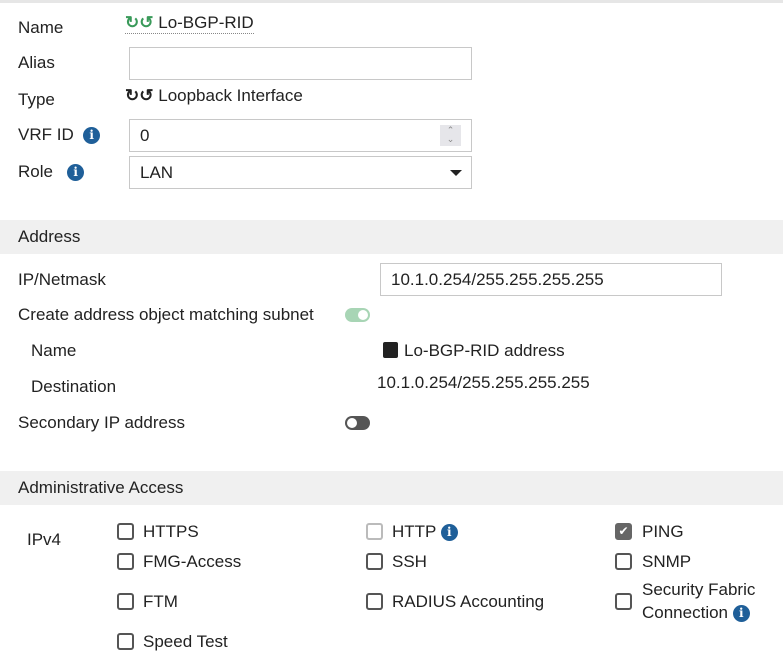  Describe the element at coordinates (185, 641) in the screenshot. I see `speed-test-label: Speed Test` at that location.